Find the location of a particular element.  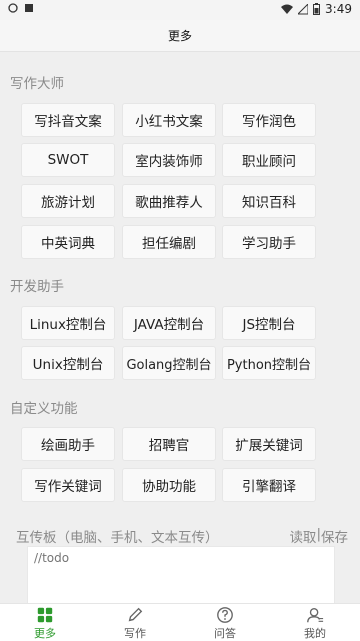

tab-more: 更多 is located at coordinates (45, 622).